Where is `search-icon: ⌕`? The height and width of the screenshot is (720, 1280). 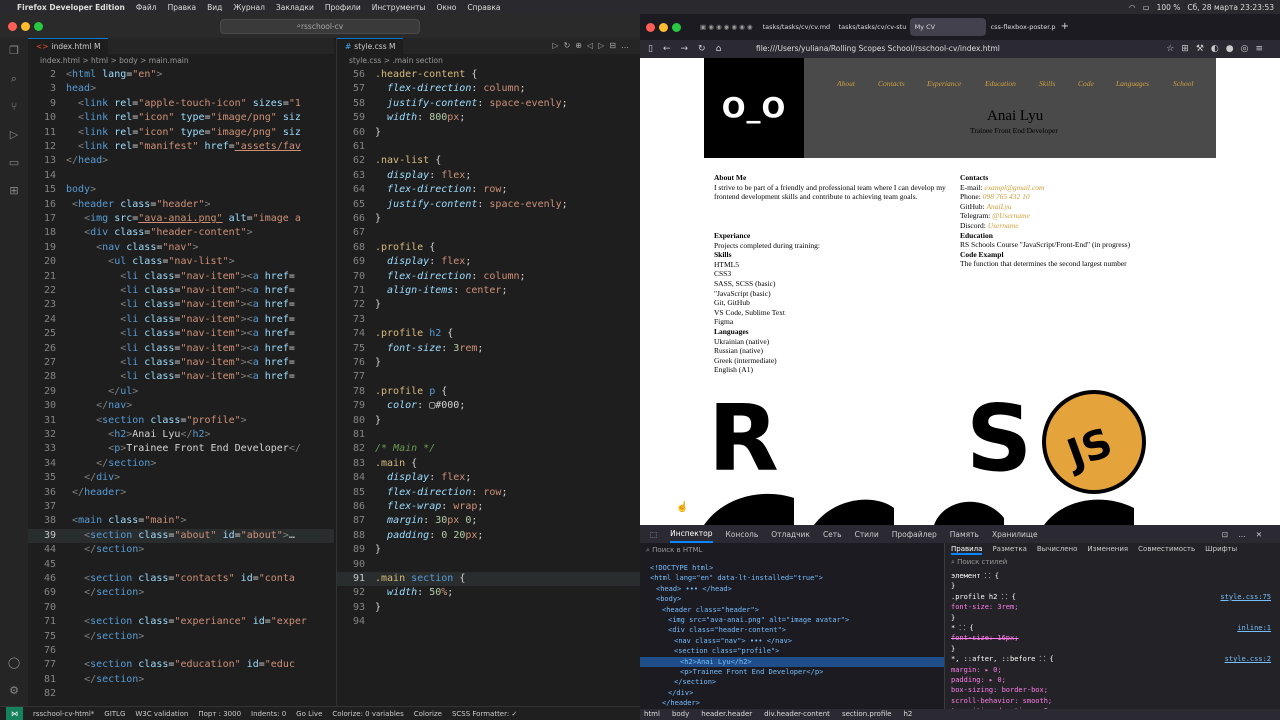
search-icon: ⌕ is located at coordinates (14, 79).